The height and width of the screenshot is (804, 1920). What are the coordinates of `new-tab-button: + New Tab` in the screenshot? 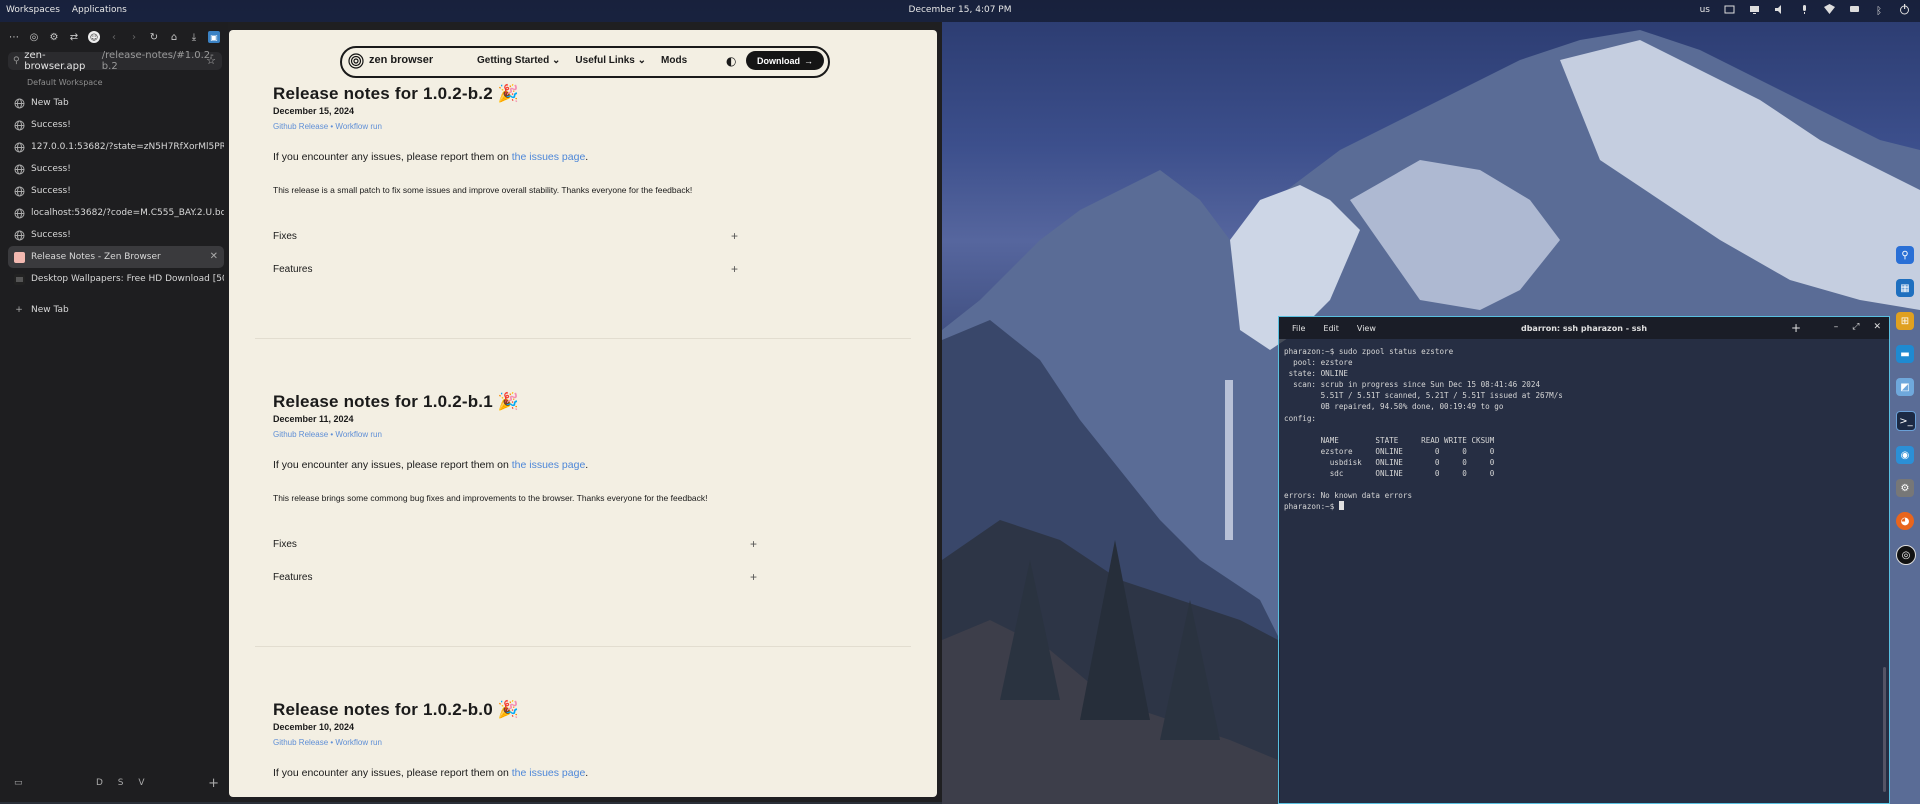 It's located at (116, 310).